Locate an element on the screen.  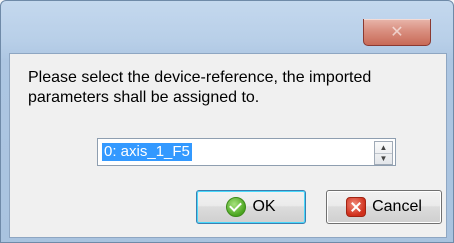
cancel-button: Cancel is located at coordinates (384, 207).